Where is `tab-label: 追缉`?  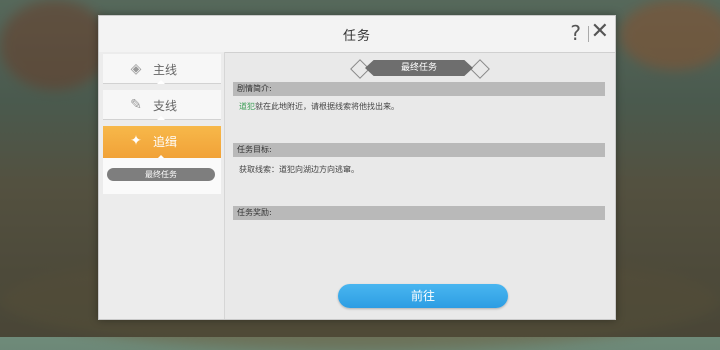
tab-label: 追缉 is located at coordinates (165, 142).